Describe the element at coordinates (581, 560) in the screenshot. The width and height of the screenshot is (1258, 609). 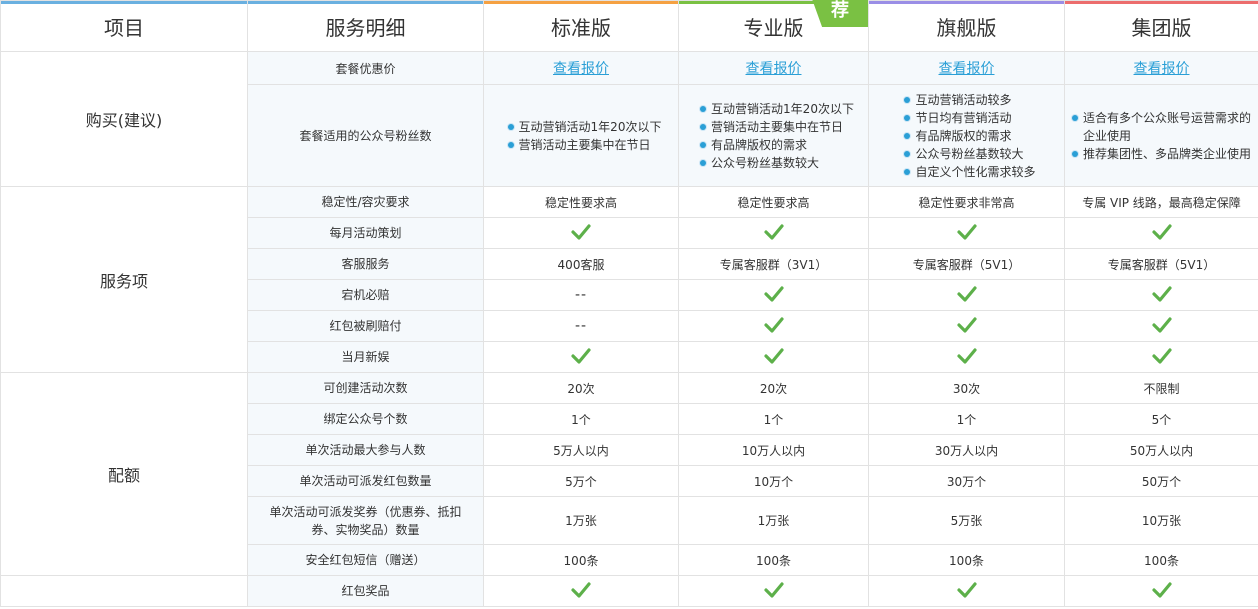
I see `value-cell-standard: 100条` at that location.